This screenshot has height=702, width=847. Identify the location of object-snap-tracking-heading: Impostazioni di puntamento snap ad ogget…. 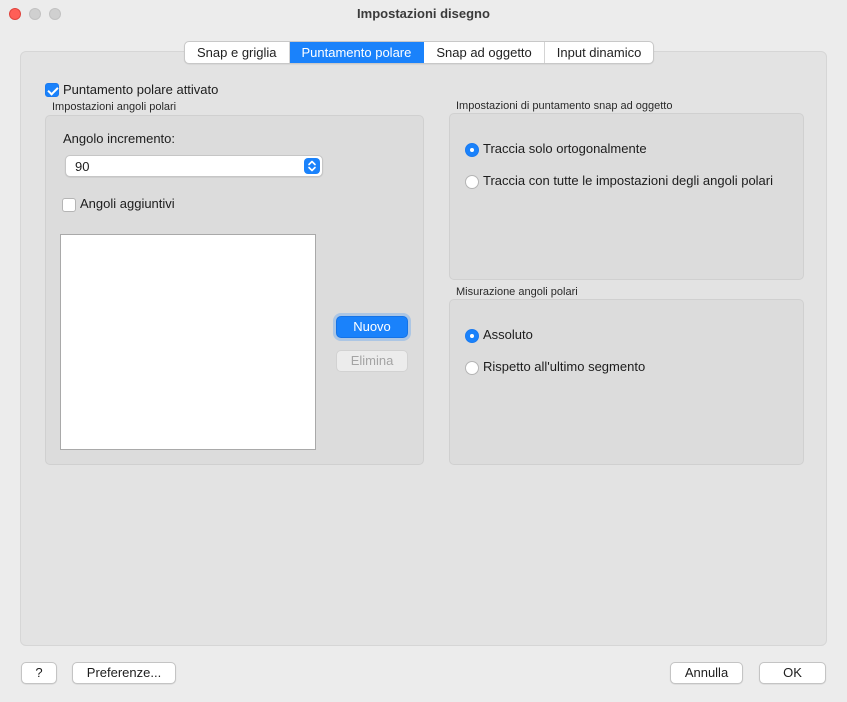
(564, 106).